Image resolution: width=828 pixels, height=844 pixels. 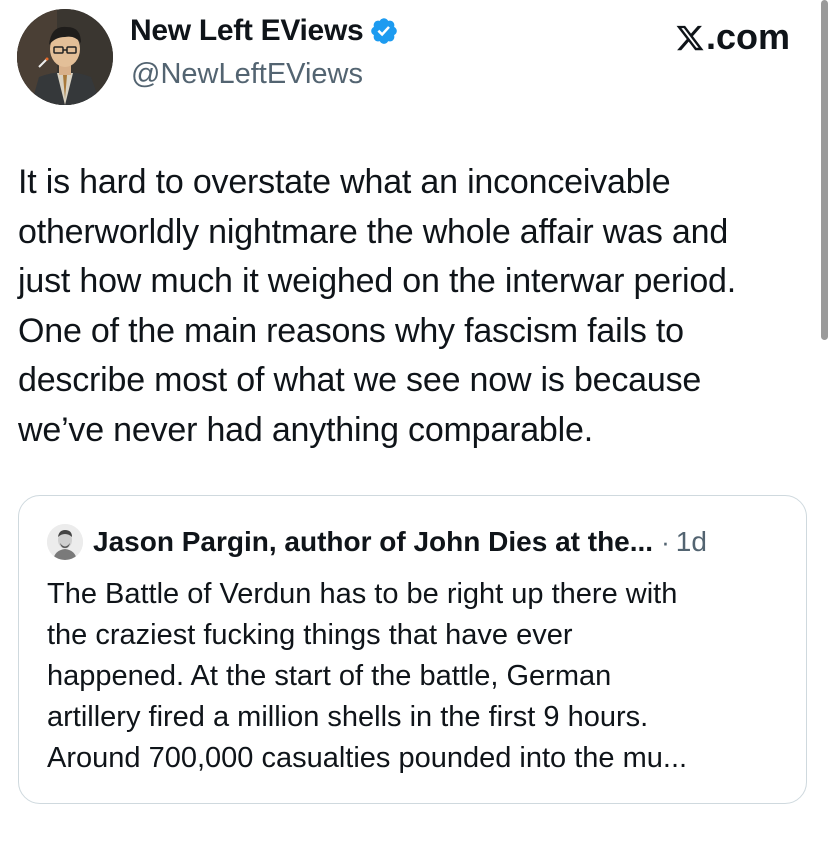 I want to click on quoted-timestamp: 1d, so click(x=691, y=542).